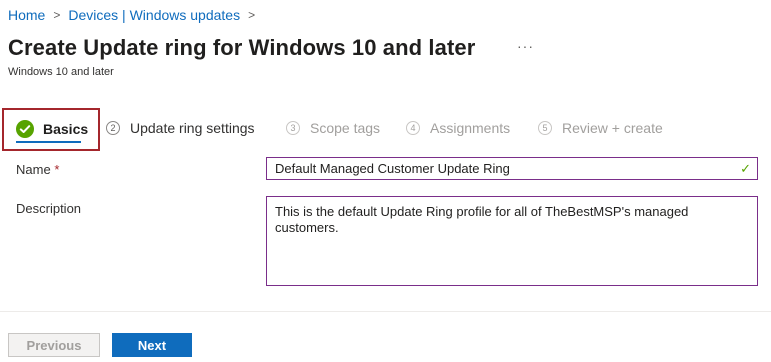  Describe the element at coordinates (385, 311) in the screenshot. I see `footer-divider` at that location.